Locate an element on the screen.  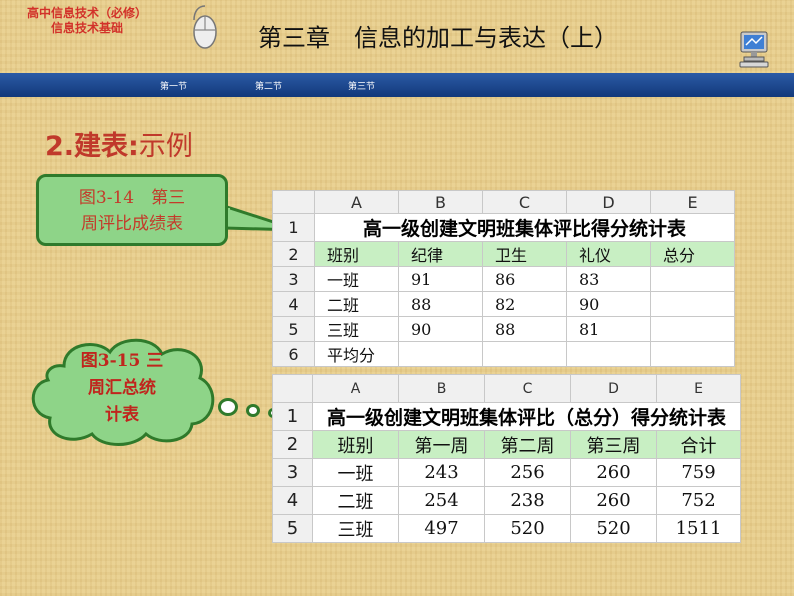
callout2-line2: 周汇总统 is located at coordinates (122, 388).